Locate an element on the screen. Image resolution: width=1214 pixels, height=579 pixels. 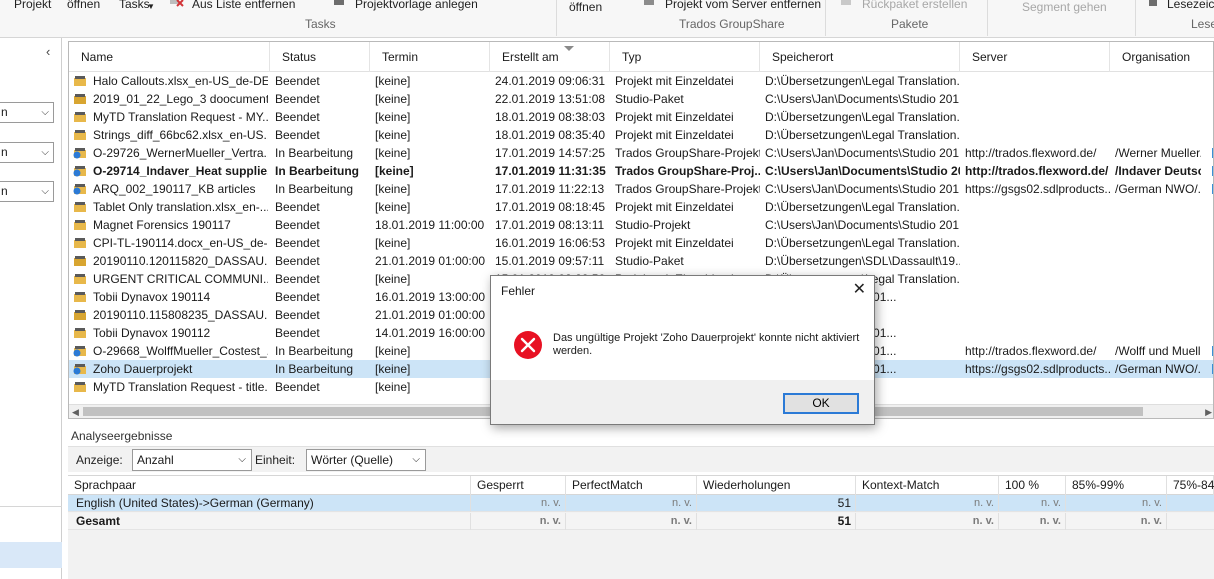
chevron-down-icon: ▼ is located at coordinates (151, 6).